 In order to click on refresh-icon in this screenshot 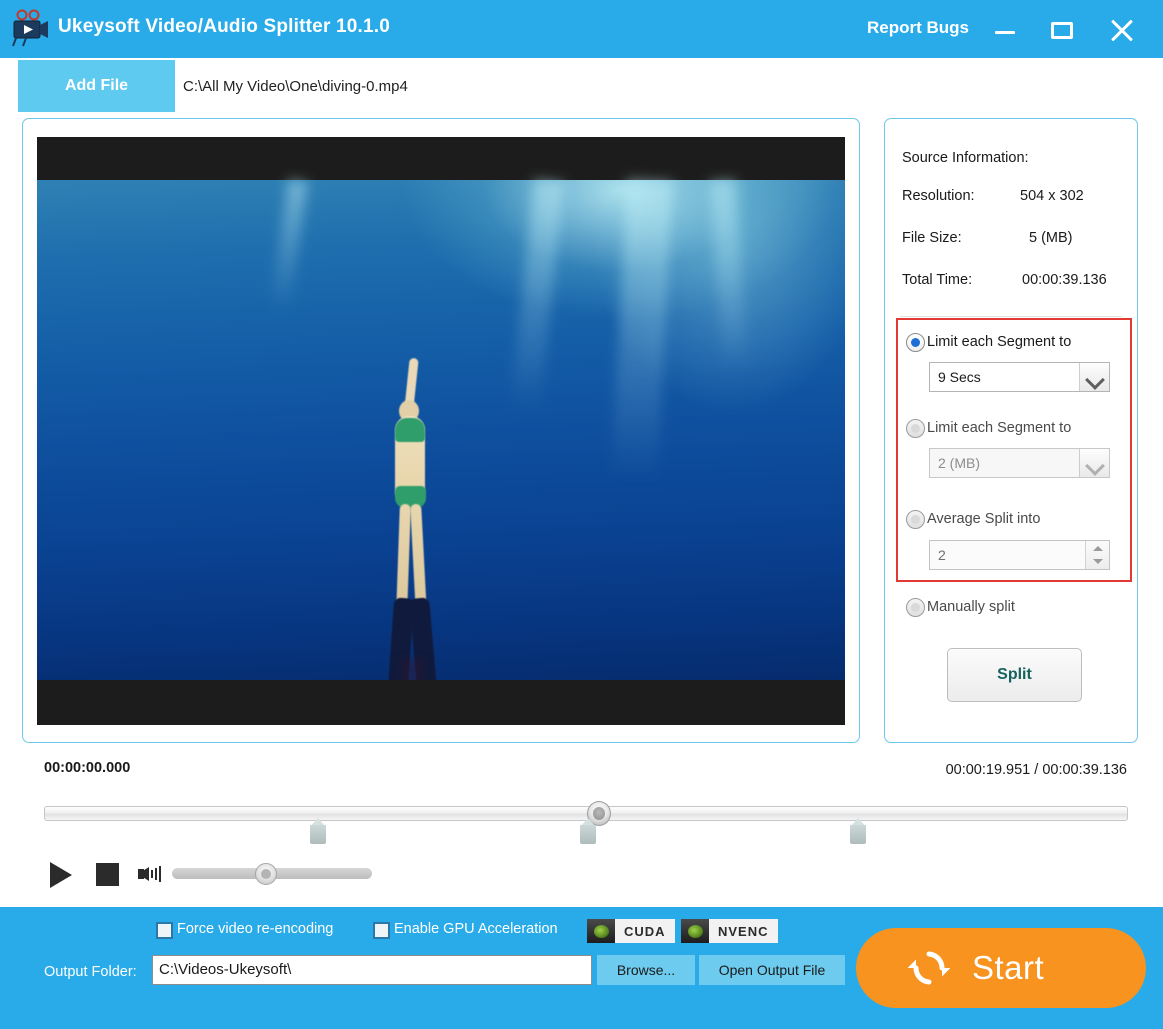, I will do `click(929, 968)`.